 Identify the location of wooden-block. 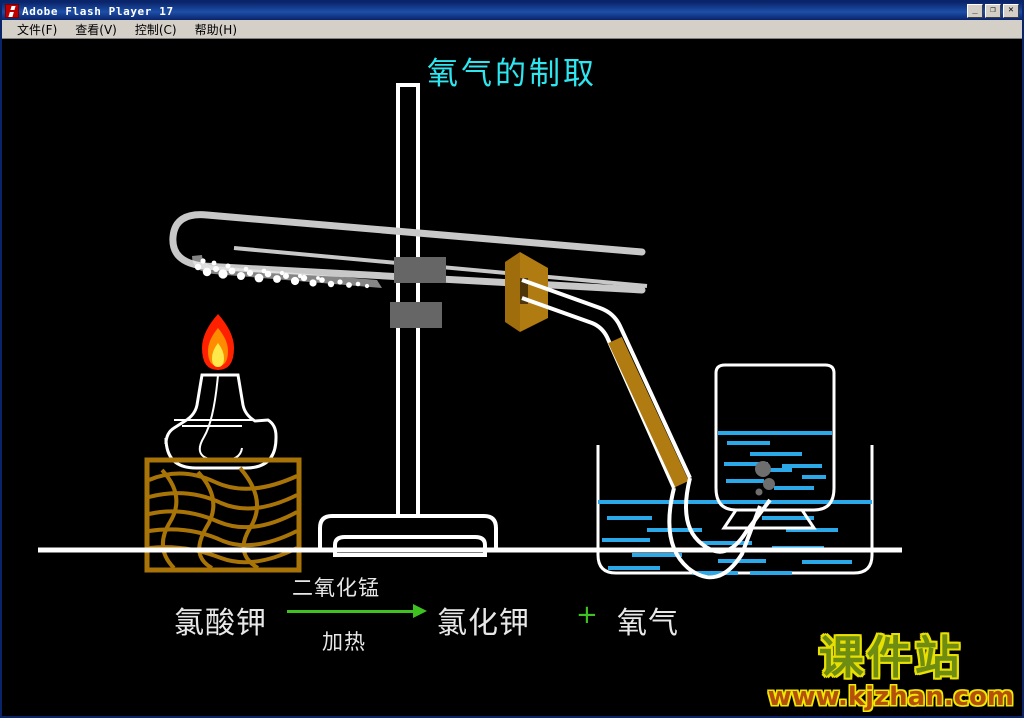
(223, 515).